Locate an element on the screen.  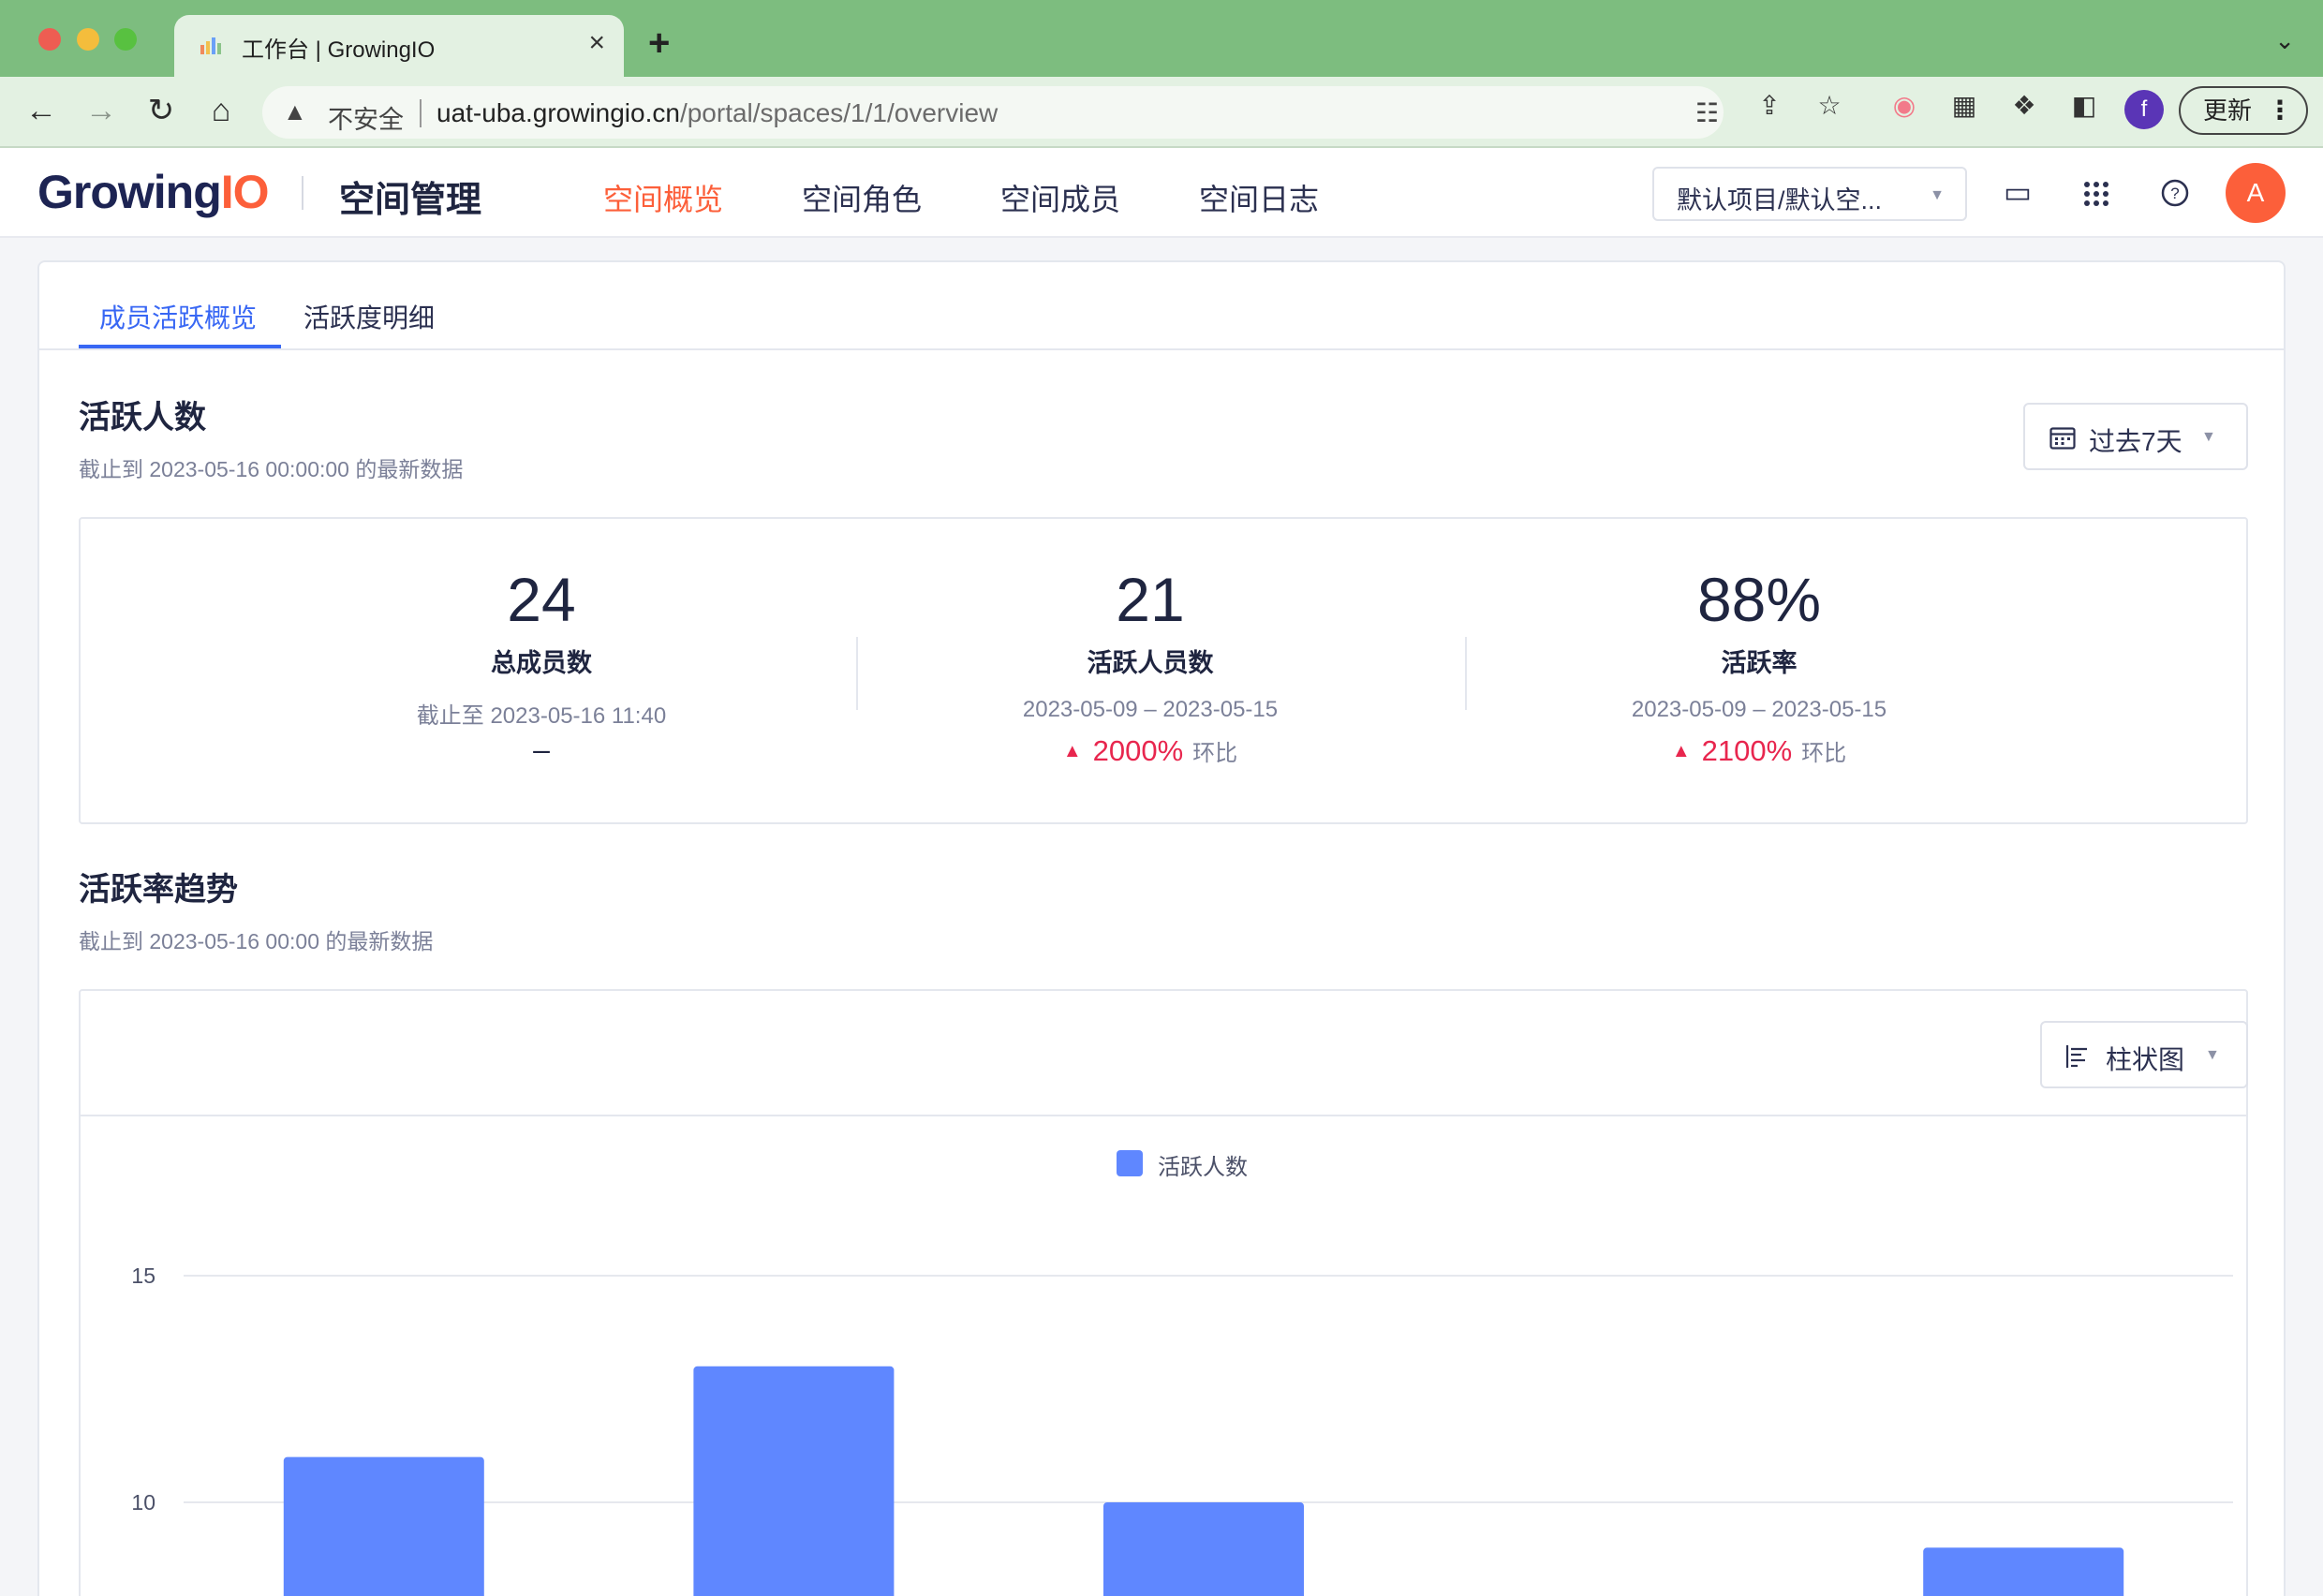
warning-icon: ▲ is located at coordinates (295, 112).